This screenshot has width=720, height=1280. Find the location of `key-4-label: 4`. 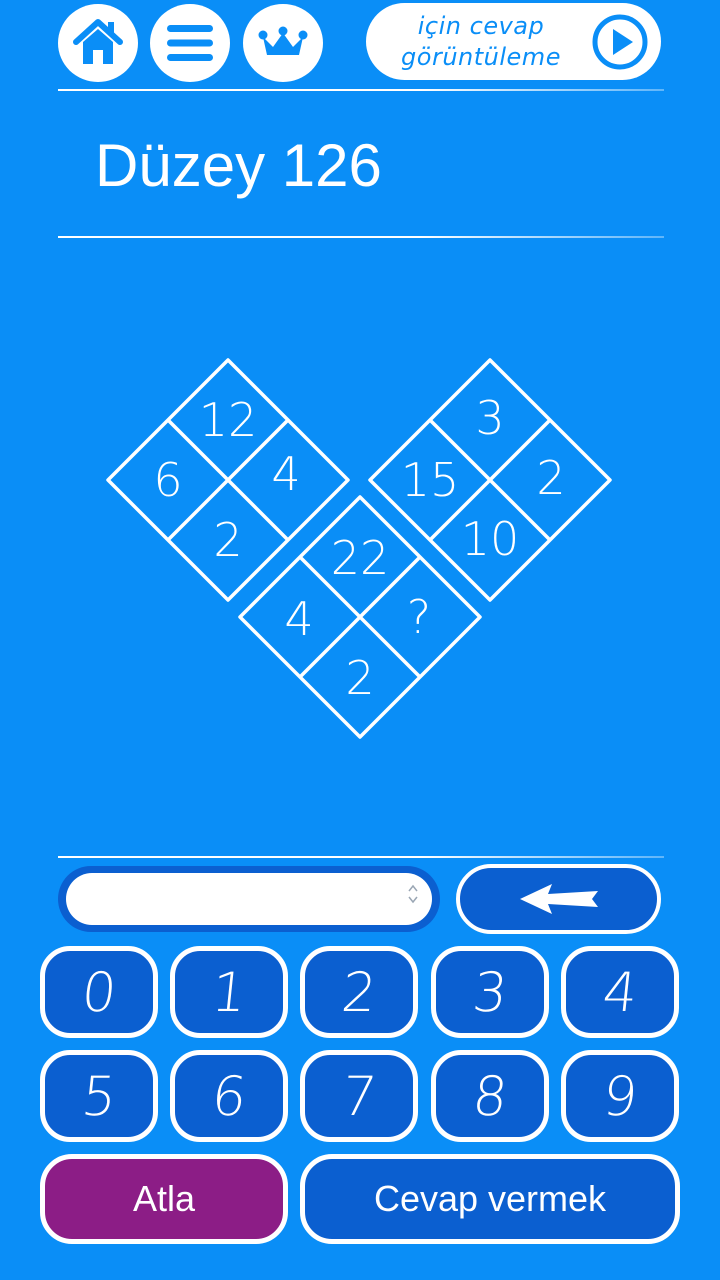

key-4-label: 4 is located at coordinates (620, 992).